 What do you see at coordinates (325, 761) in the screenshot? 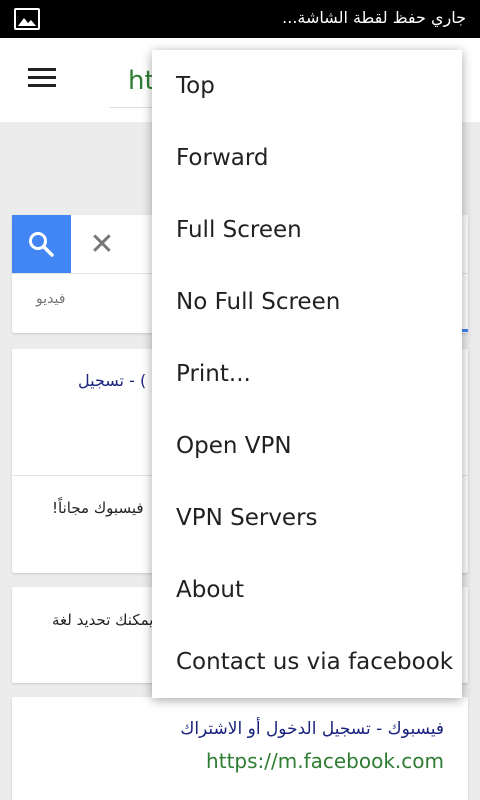
I see `result-url: https://m.facebook.com` at bounding box center [325, 761].